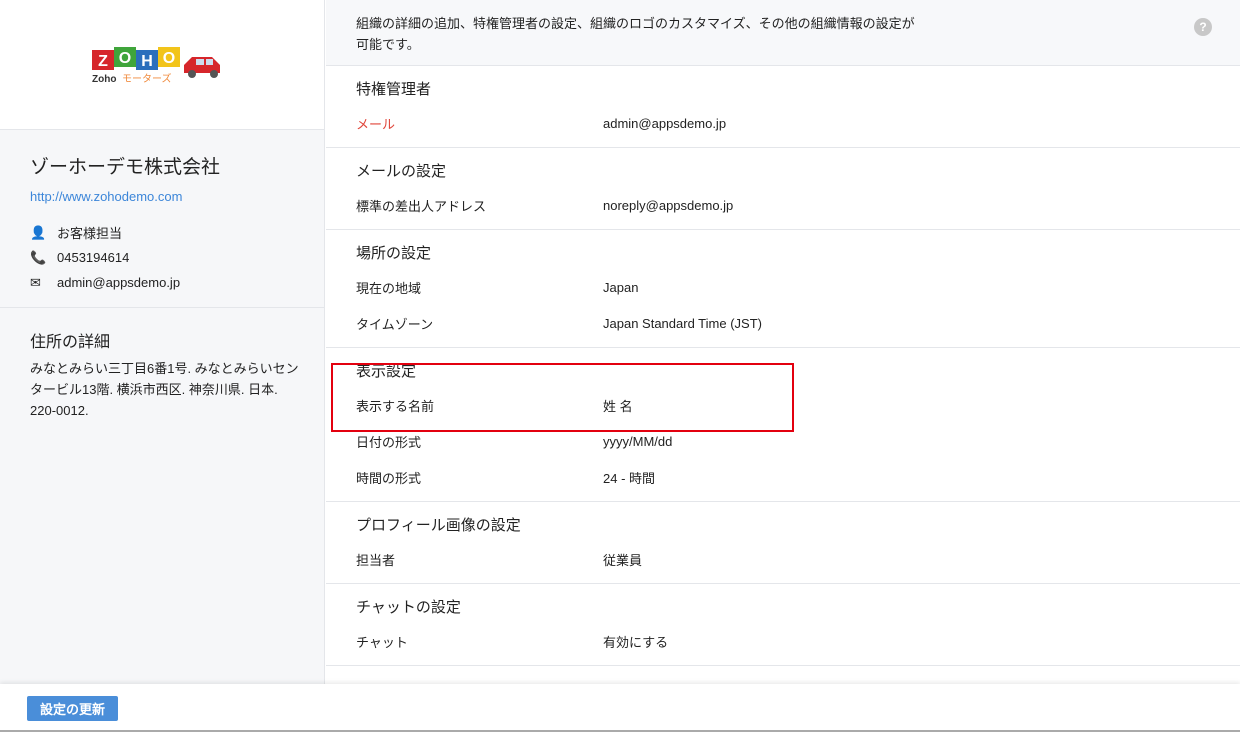  What do you see at coordinates (783, 123) in the screenshot?
I see `settings-row: メール admin@appsdemo.jp` at bounding box center [783, 123].